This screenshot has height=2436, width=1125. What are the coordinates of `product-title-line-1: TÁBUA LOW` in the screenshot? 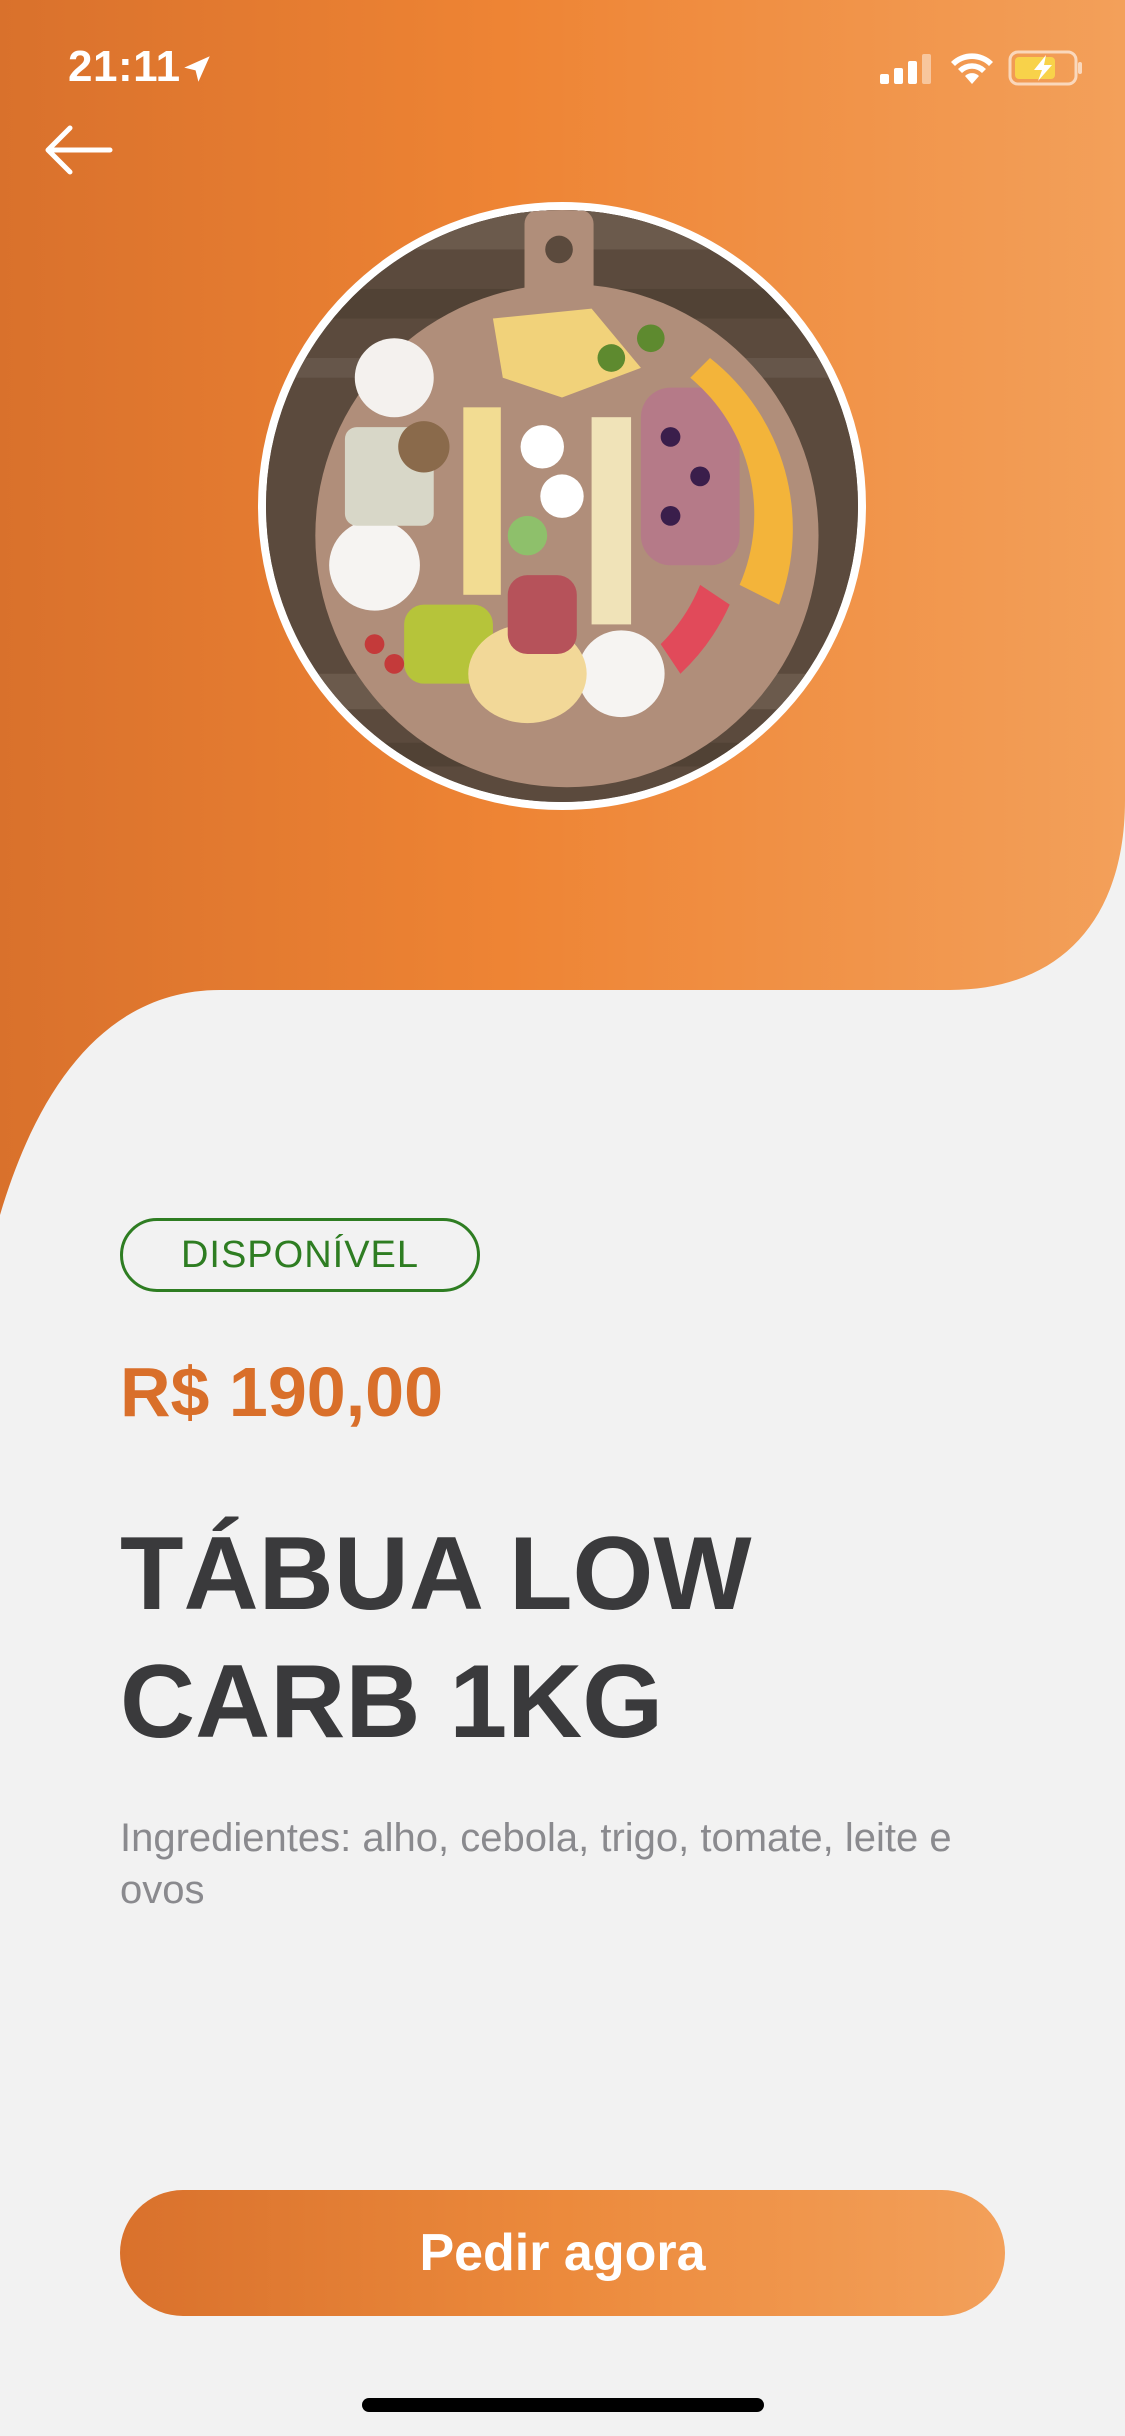 It's located at (436, 1574).